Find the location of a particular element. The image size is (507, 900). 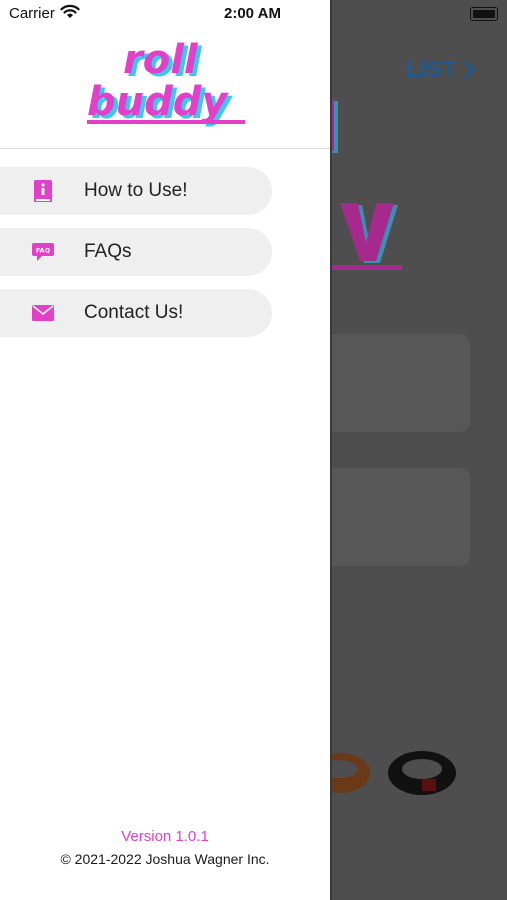

list-link: LIST is located at coordinates (431, 69).